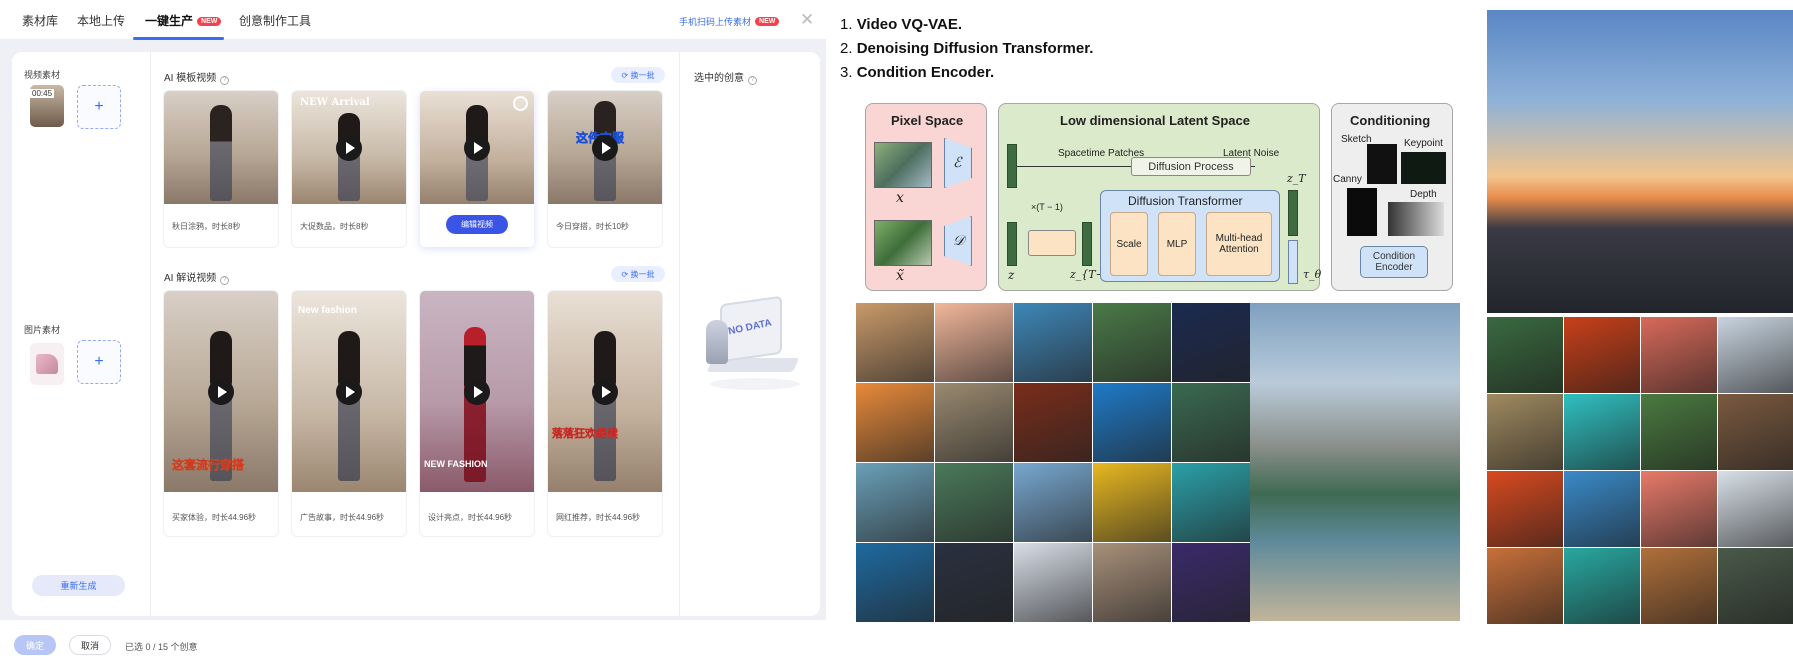 Image resolution: width=1793 pixels, height=669 pixels. What do you see at coordinates (209, 21) in the screenshot?
I see `new-badge: NEW` at bounding box center [209, 21].